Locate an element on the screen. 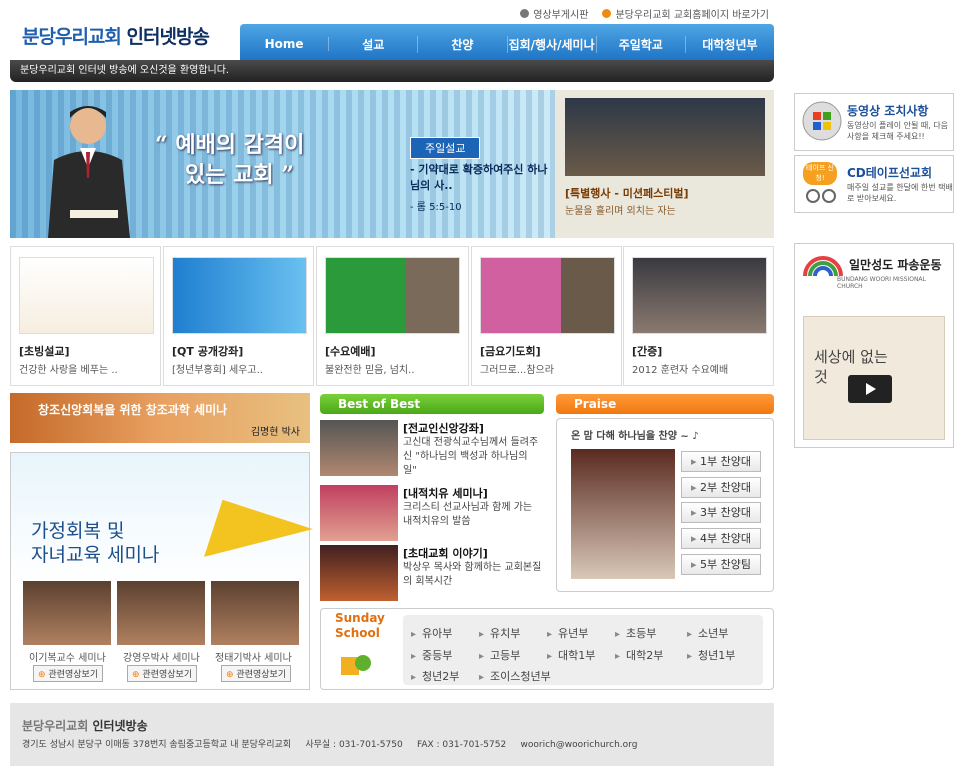 This screenshot has height=769, width=959. paper-plane-icon is located at coordinates (258, 543).